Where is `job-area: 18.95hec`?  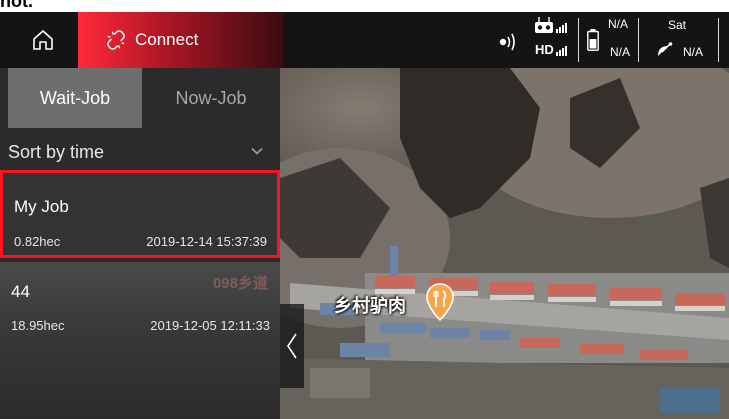
job-area: 18.95hec is located at coordinates (38, 325).